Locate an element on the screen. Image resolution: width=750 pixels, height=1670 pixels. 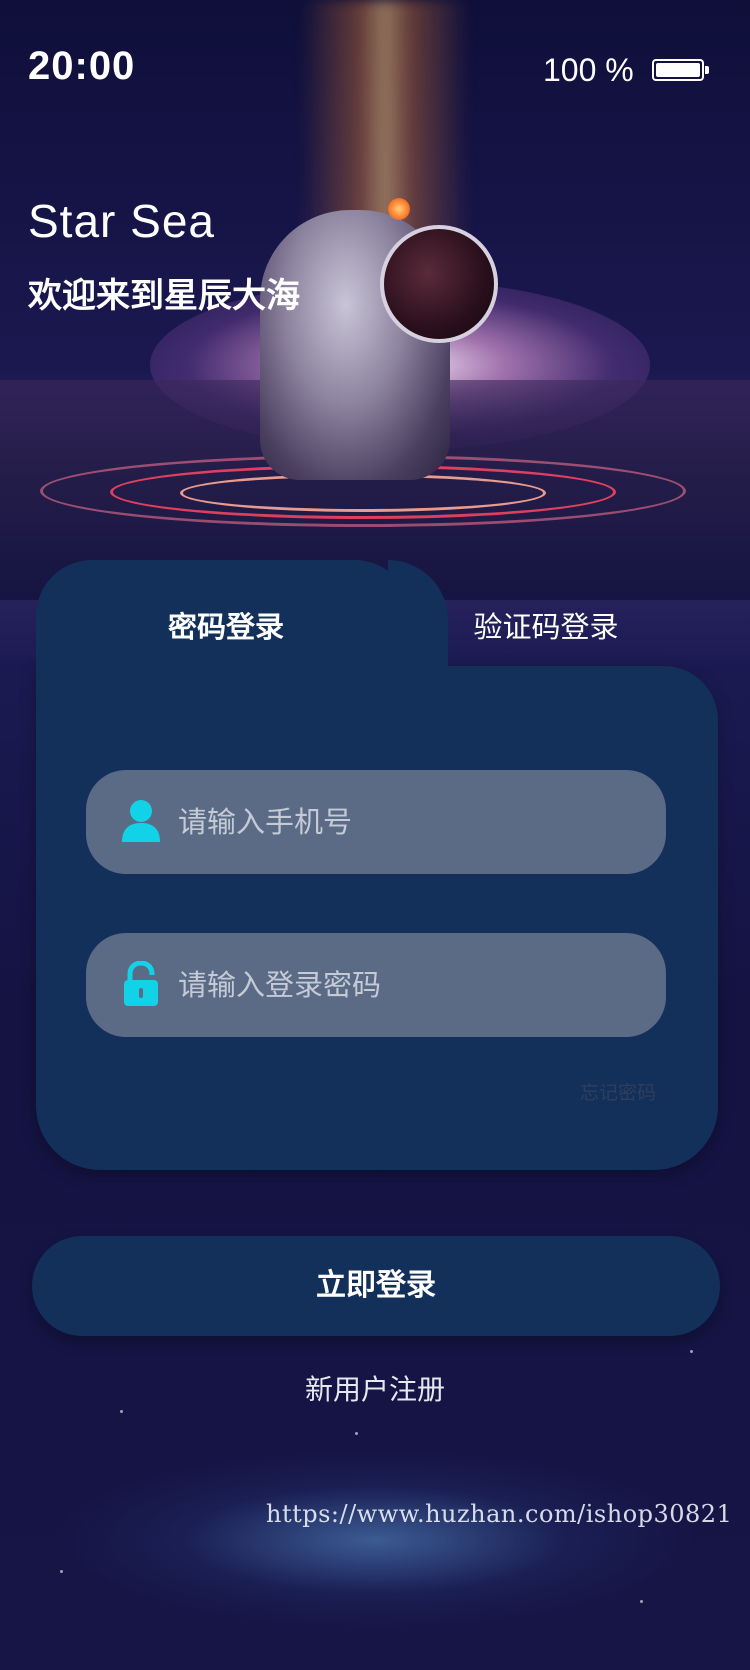
tab-password-login: 密码登录 is located at coordinates (226, 625).